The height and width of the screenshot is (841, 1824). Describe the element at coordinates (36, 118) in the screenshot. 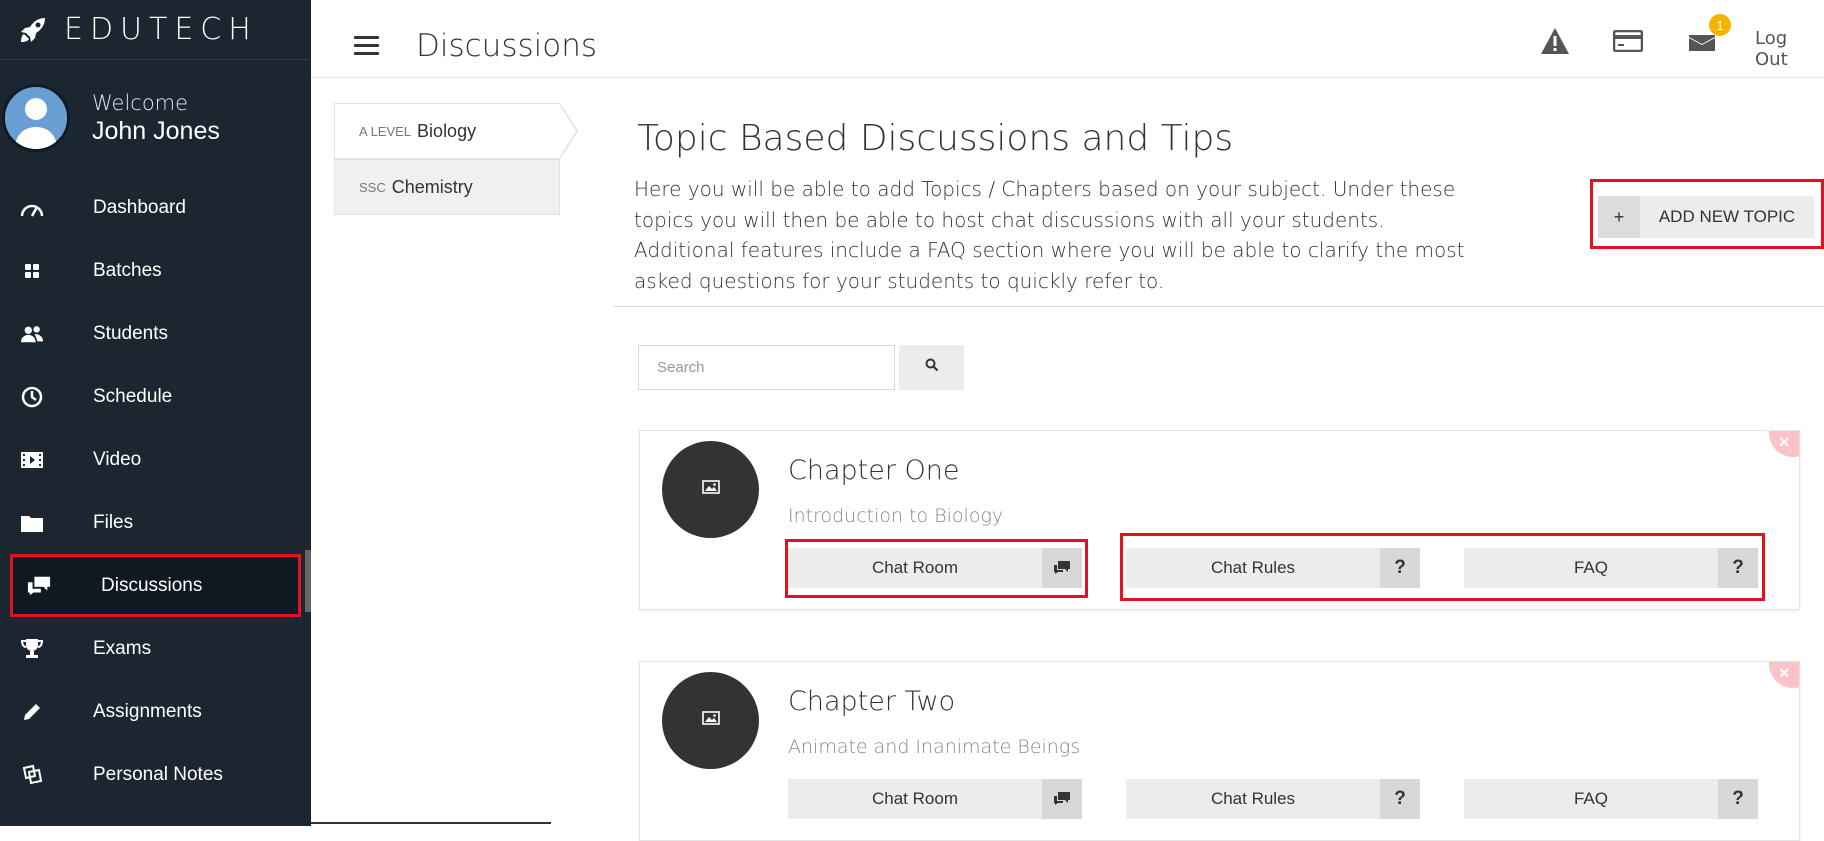

I see `avatar` at that location.